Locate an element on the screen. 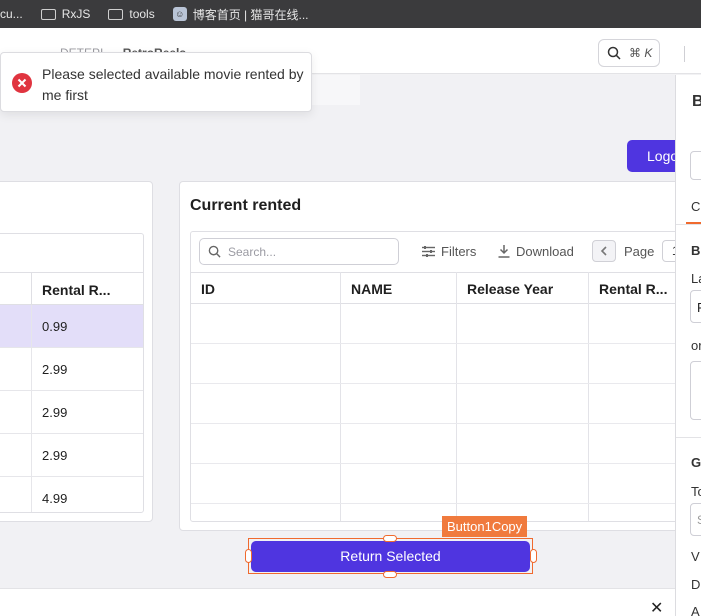 The height and width of the screenshot is (616, 701). search-input is located at coordinates (308, 251).